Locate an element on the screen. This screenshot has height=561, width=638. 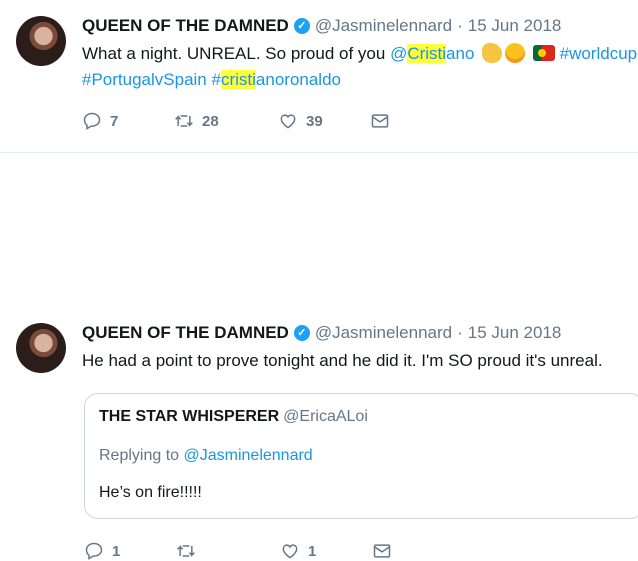
hashtag-cristianoronaldo: #cristianoronaldo is located at coordinates (276, 79).